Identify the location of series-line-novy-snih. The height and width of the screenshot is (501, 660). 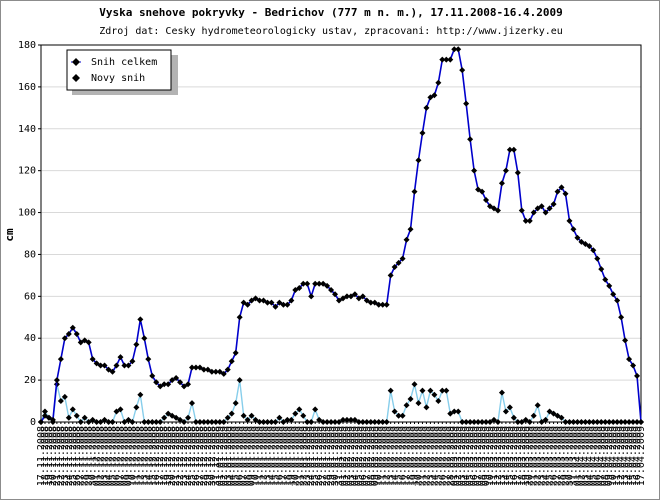
(340, 401).